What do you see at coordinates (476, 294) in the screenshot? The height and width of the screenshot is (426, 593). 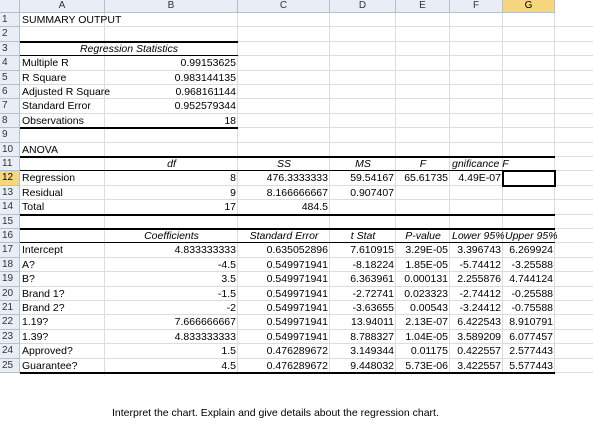 I see `cell-f20: -2.74412` at bounding box center [476, 294].